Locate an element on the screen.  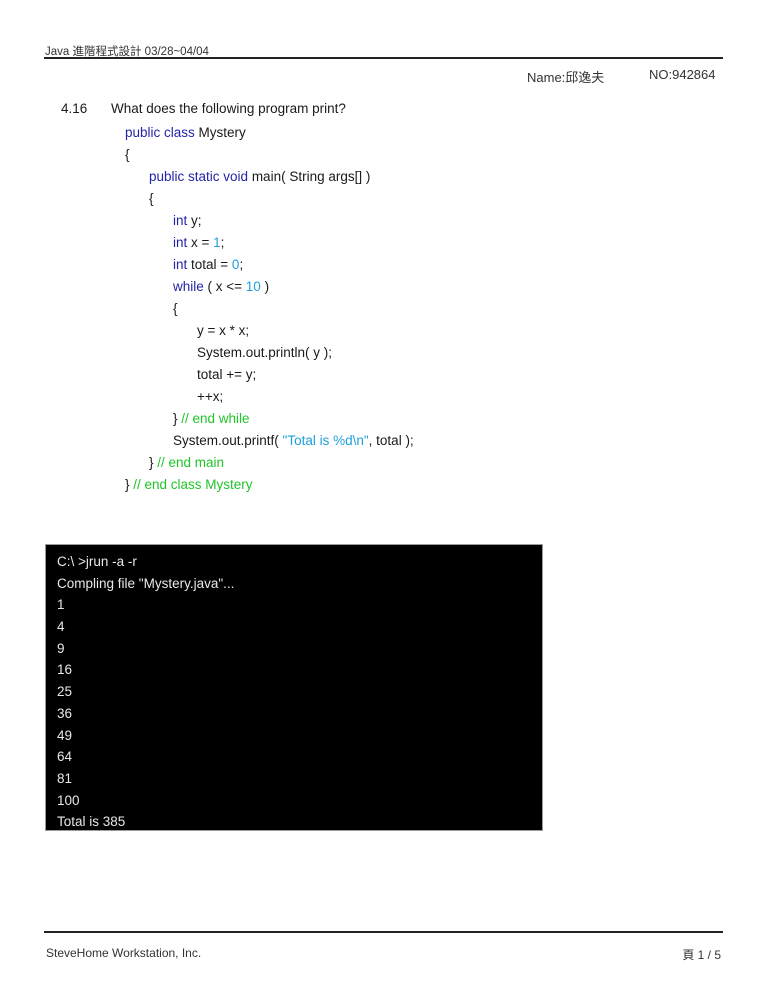
footer-divider is located at coordinates (383, 932).